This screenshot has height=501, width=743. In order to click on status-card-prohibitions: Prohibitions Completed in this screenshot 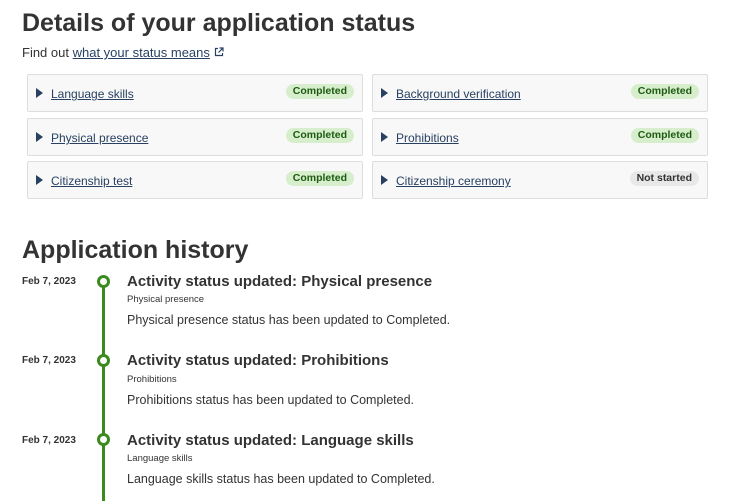, I will do `click(540, 137)`.